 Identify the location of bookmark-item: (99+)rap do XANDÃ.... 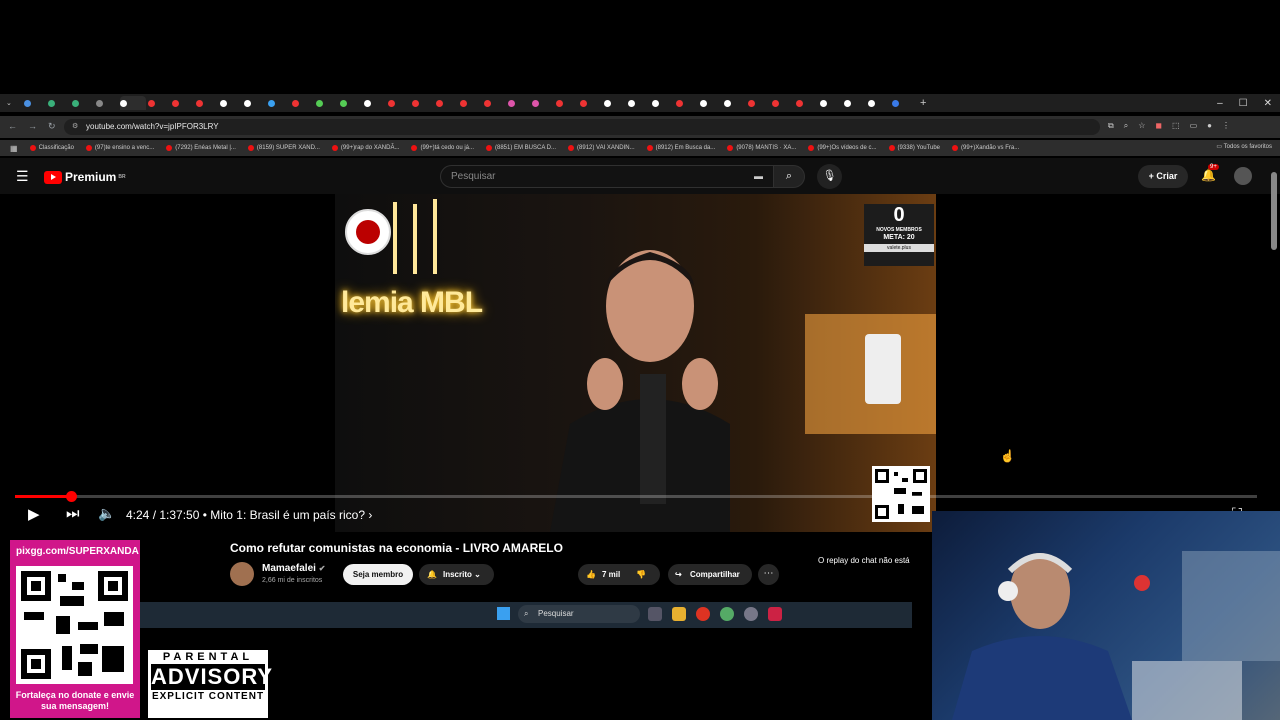
(365, 148).